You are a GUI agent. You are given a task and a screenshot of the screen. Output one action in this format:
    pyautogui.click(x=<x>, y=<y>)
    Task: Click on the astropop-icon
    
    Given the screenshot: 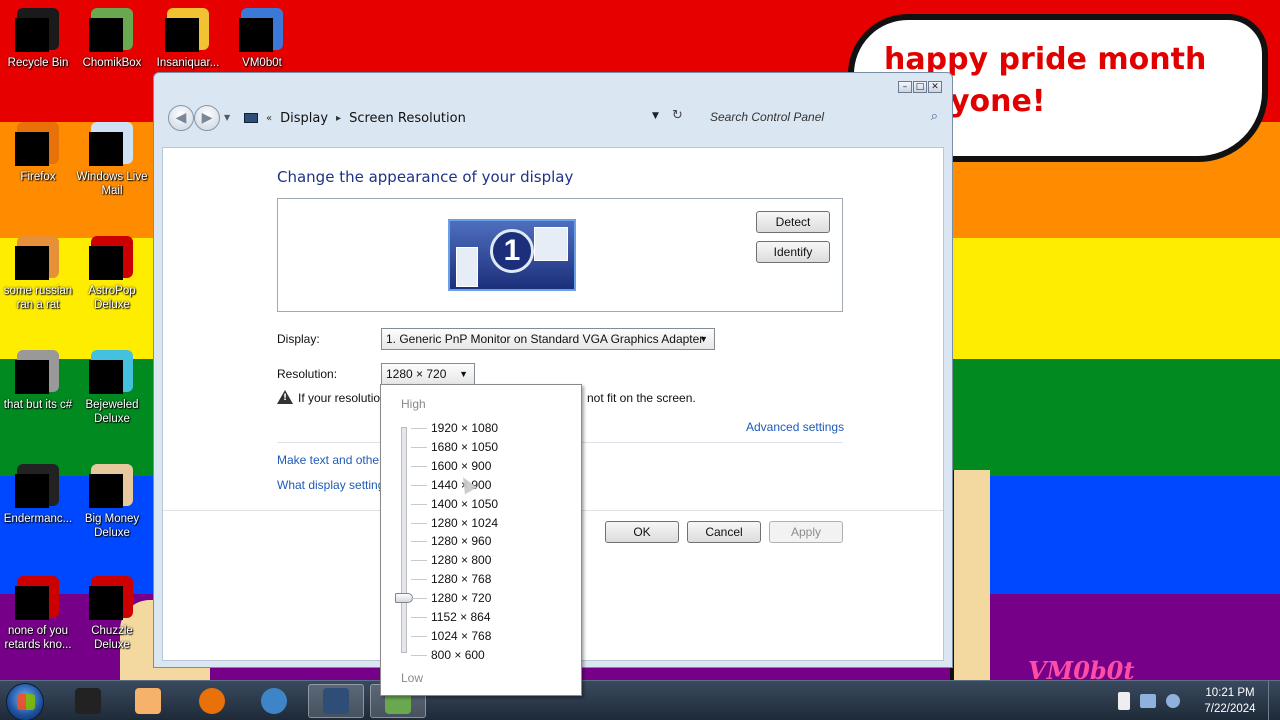 What is the action you would take?
    pyautogui.click(x=112, y=257)
    